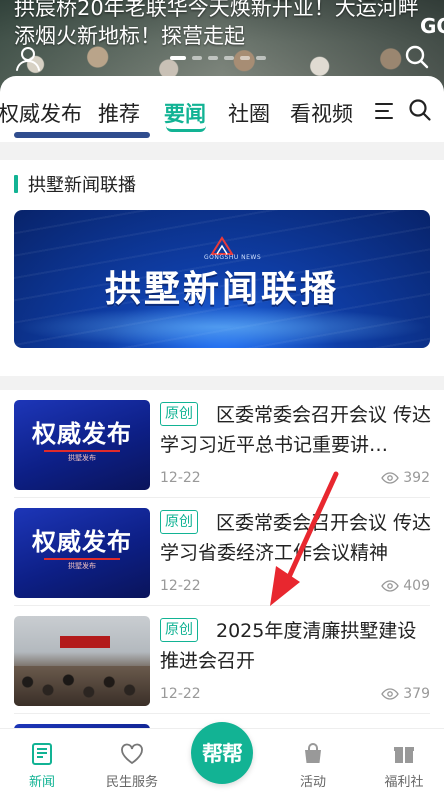  Describe the element at coordinates (385, 111) in the screenshot. I see `menu-icon` at that location.